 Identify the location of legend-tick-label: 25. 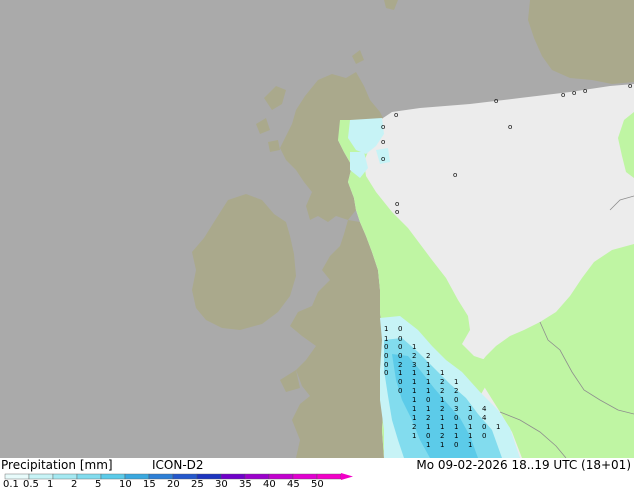
(197, 484).